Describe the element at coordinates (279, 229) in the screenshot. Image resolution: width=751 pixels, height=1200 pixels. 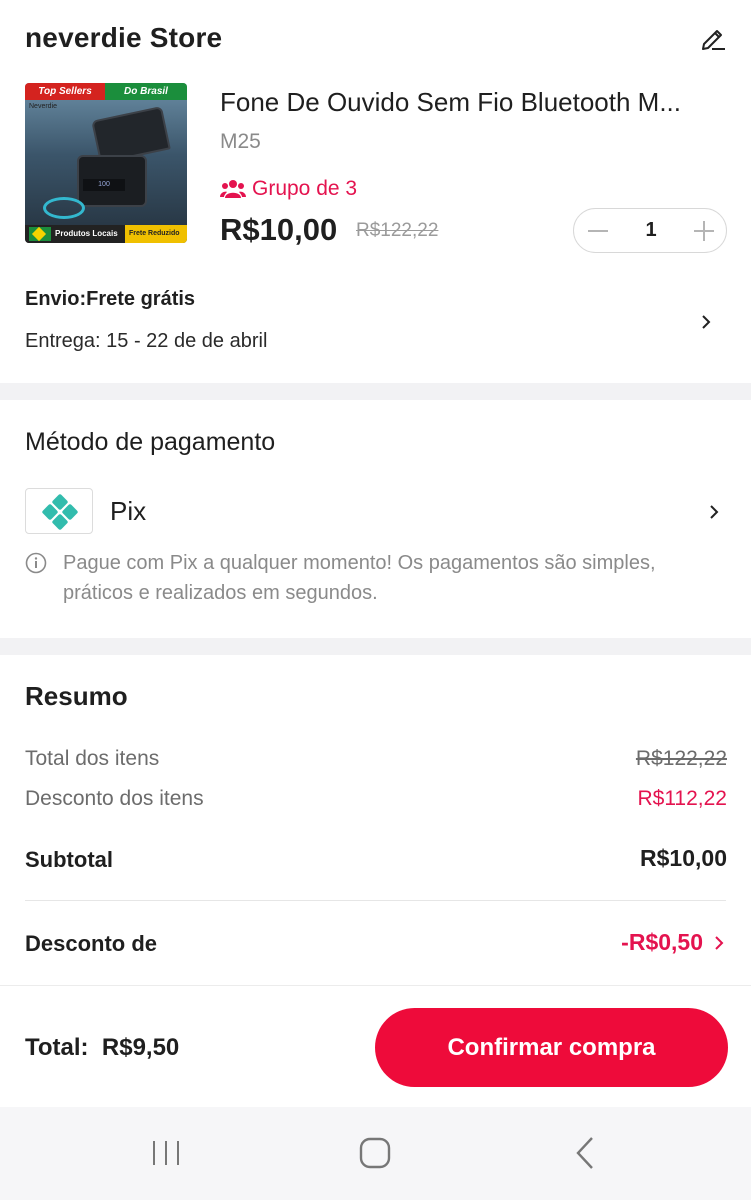
I see `current-price: R$10,00` at that location.